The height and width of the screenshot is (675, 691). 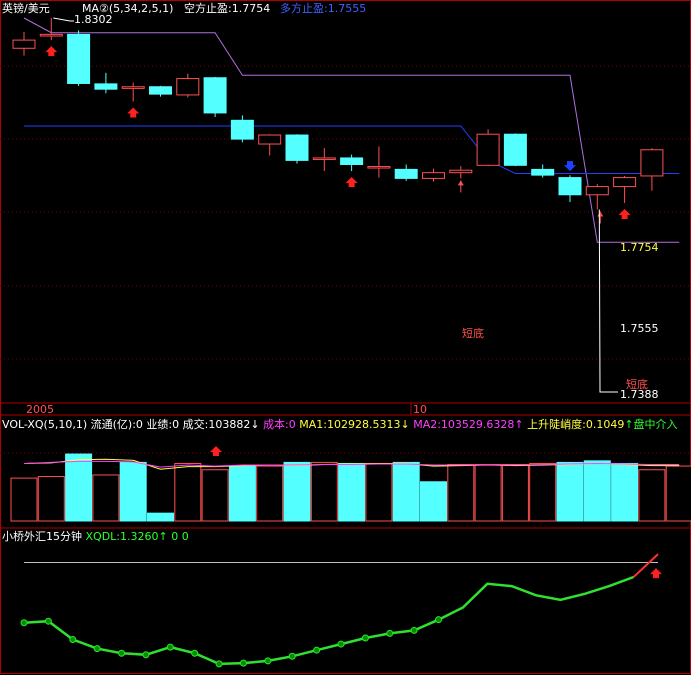 What do you see at coordinates (608, 301) in the screenshot?
I see `low-leader` at bounding box center [608, 301].